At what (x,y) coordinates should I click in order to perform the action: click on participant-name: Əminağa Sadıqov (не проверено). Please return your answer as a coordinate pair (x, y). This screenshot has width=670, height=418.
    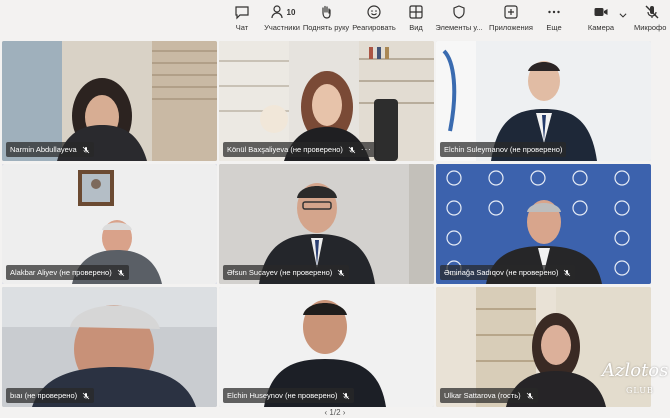
    Looking at the image, I should click on (501, 272).